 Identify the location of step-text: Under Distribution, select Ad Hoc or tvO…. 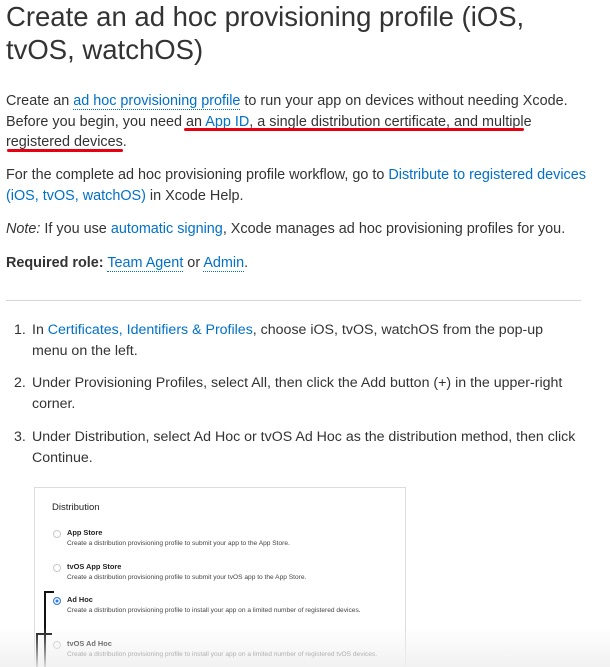
(304, 447).